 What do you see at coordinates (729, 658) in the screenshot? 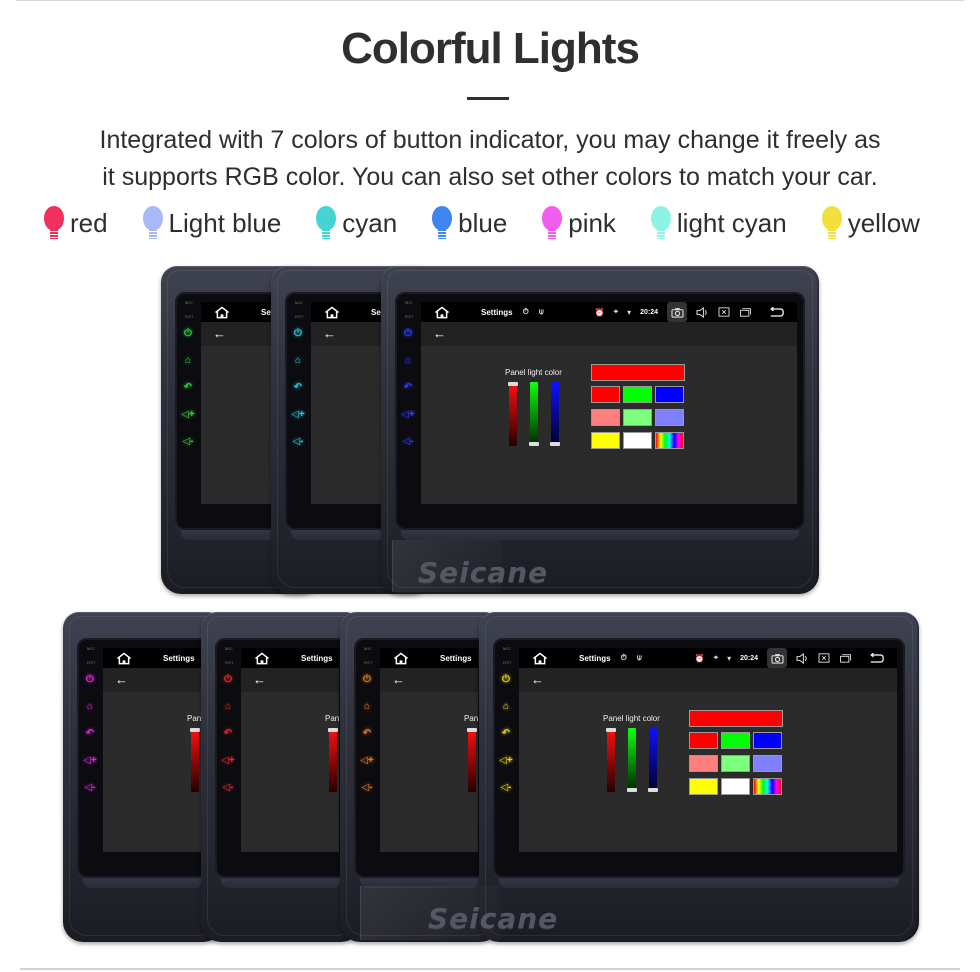
I see `wifi-icon: ▾` at bounding box center [729, 658].